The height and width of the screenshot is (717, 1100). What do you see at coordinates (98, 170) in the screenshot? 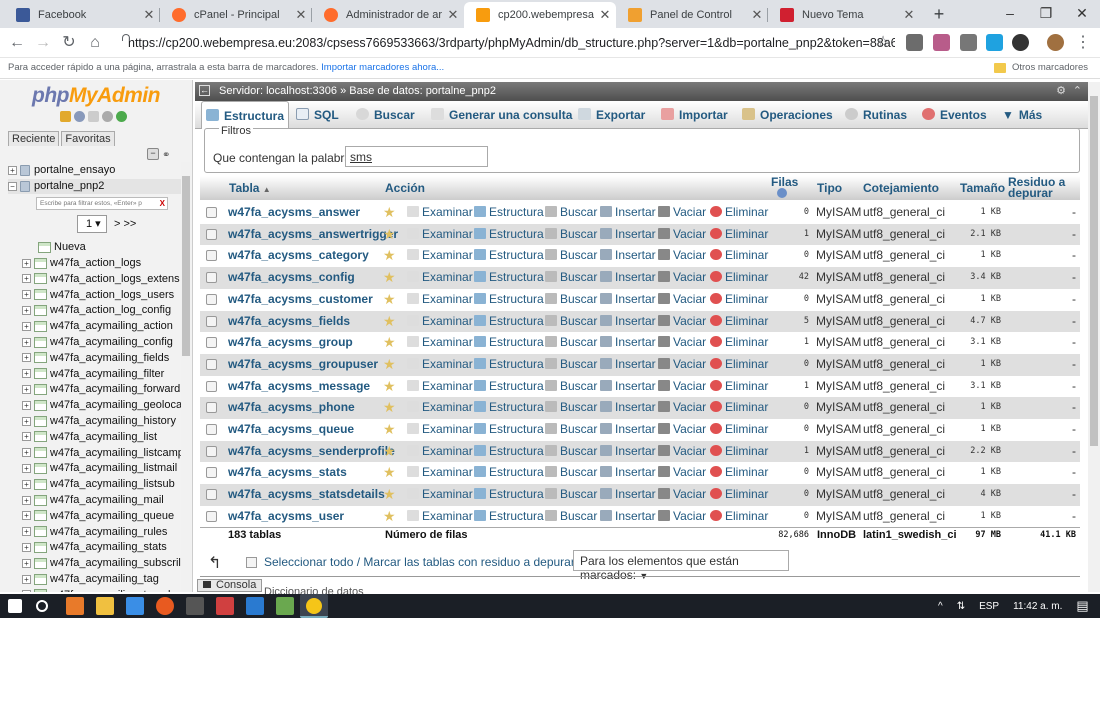
I see `tree-db-portalne-ensayo: + portalne_ensayo` at bounding box center [98, 170].